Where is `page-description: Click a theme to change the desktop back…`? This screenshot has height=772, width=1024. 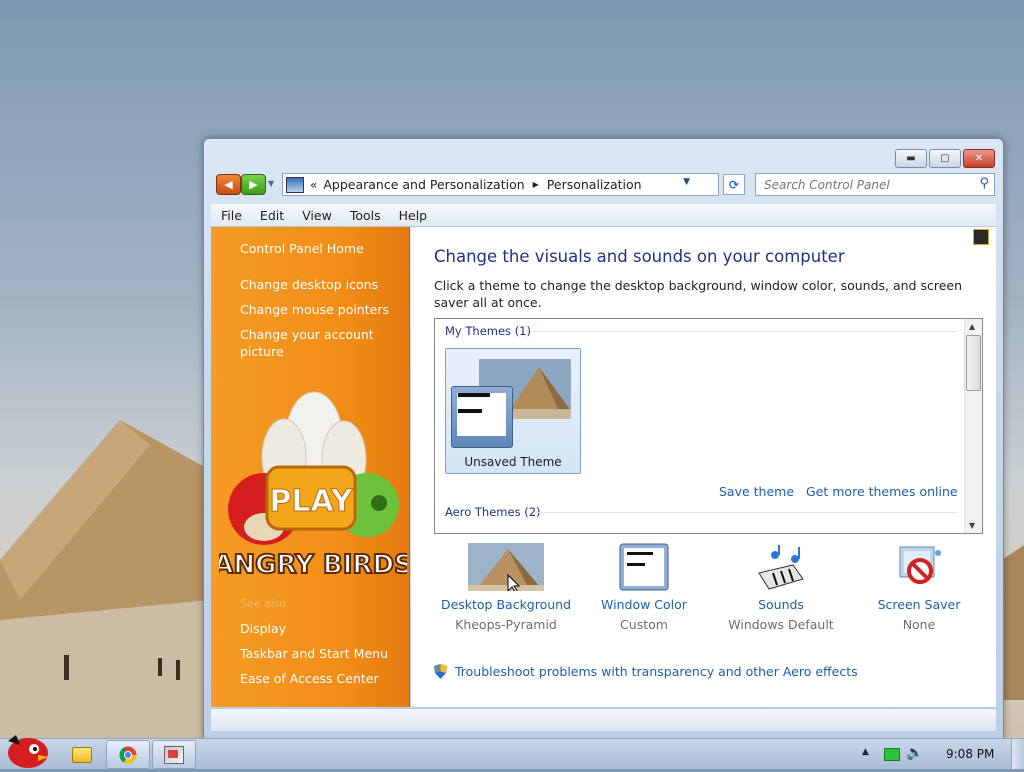
page-description: Click a theme to change the desktop back… is located at coordinates (698, 294).